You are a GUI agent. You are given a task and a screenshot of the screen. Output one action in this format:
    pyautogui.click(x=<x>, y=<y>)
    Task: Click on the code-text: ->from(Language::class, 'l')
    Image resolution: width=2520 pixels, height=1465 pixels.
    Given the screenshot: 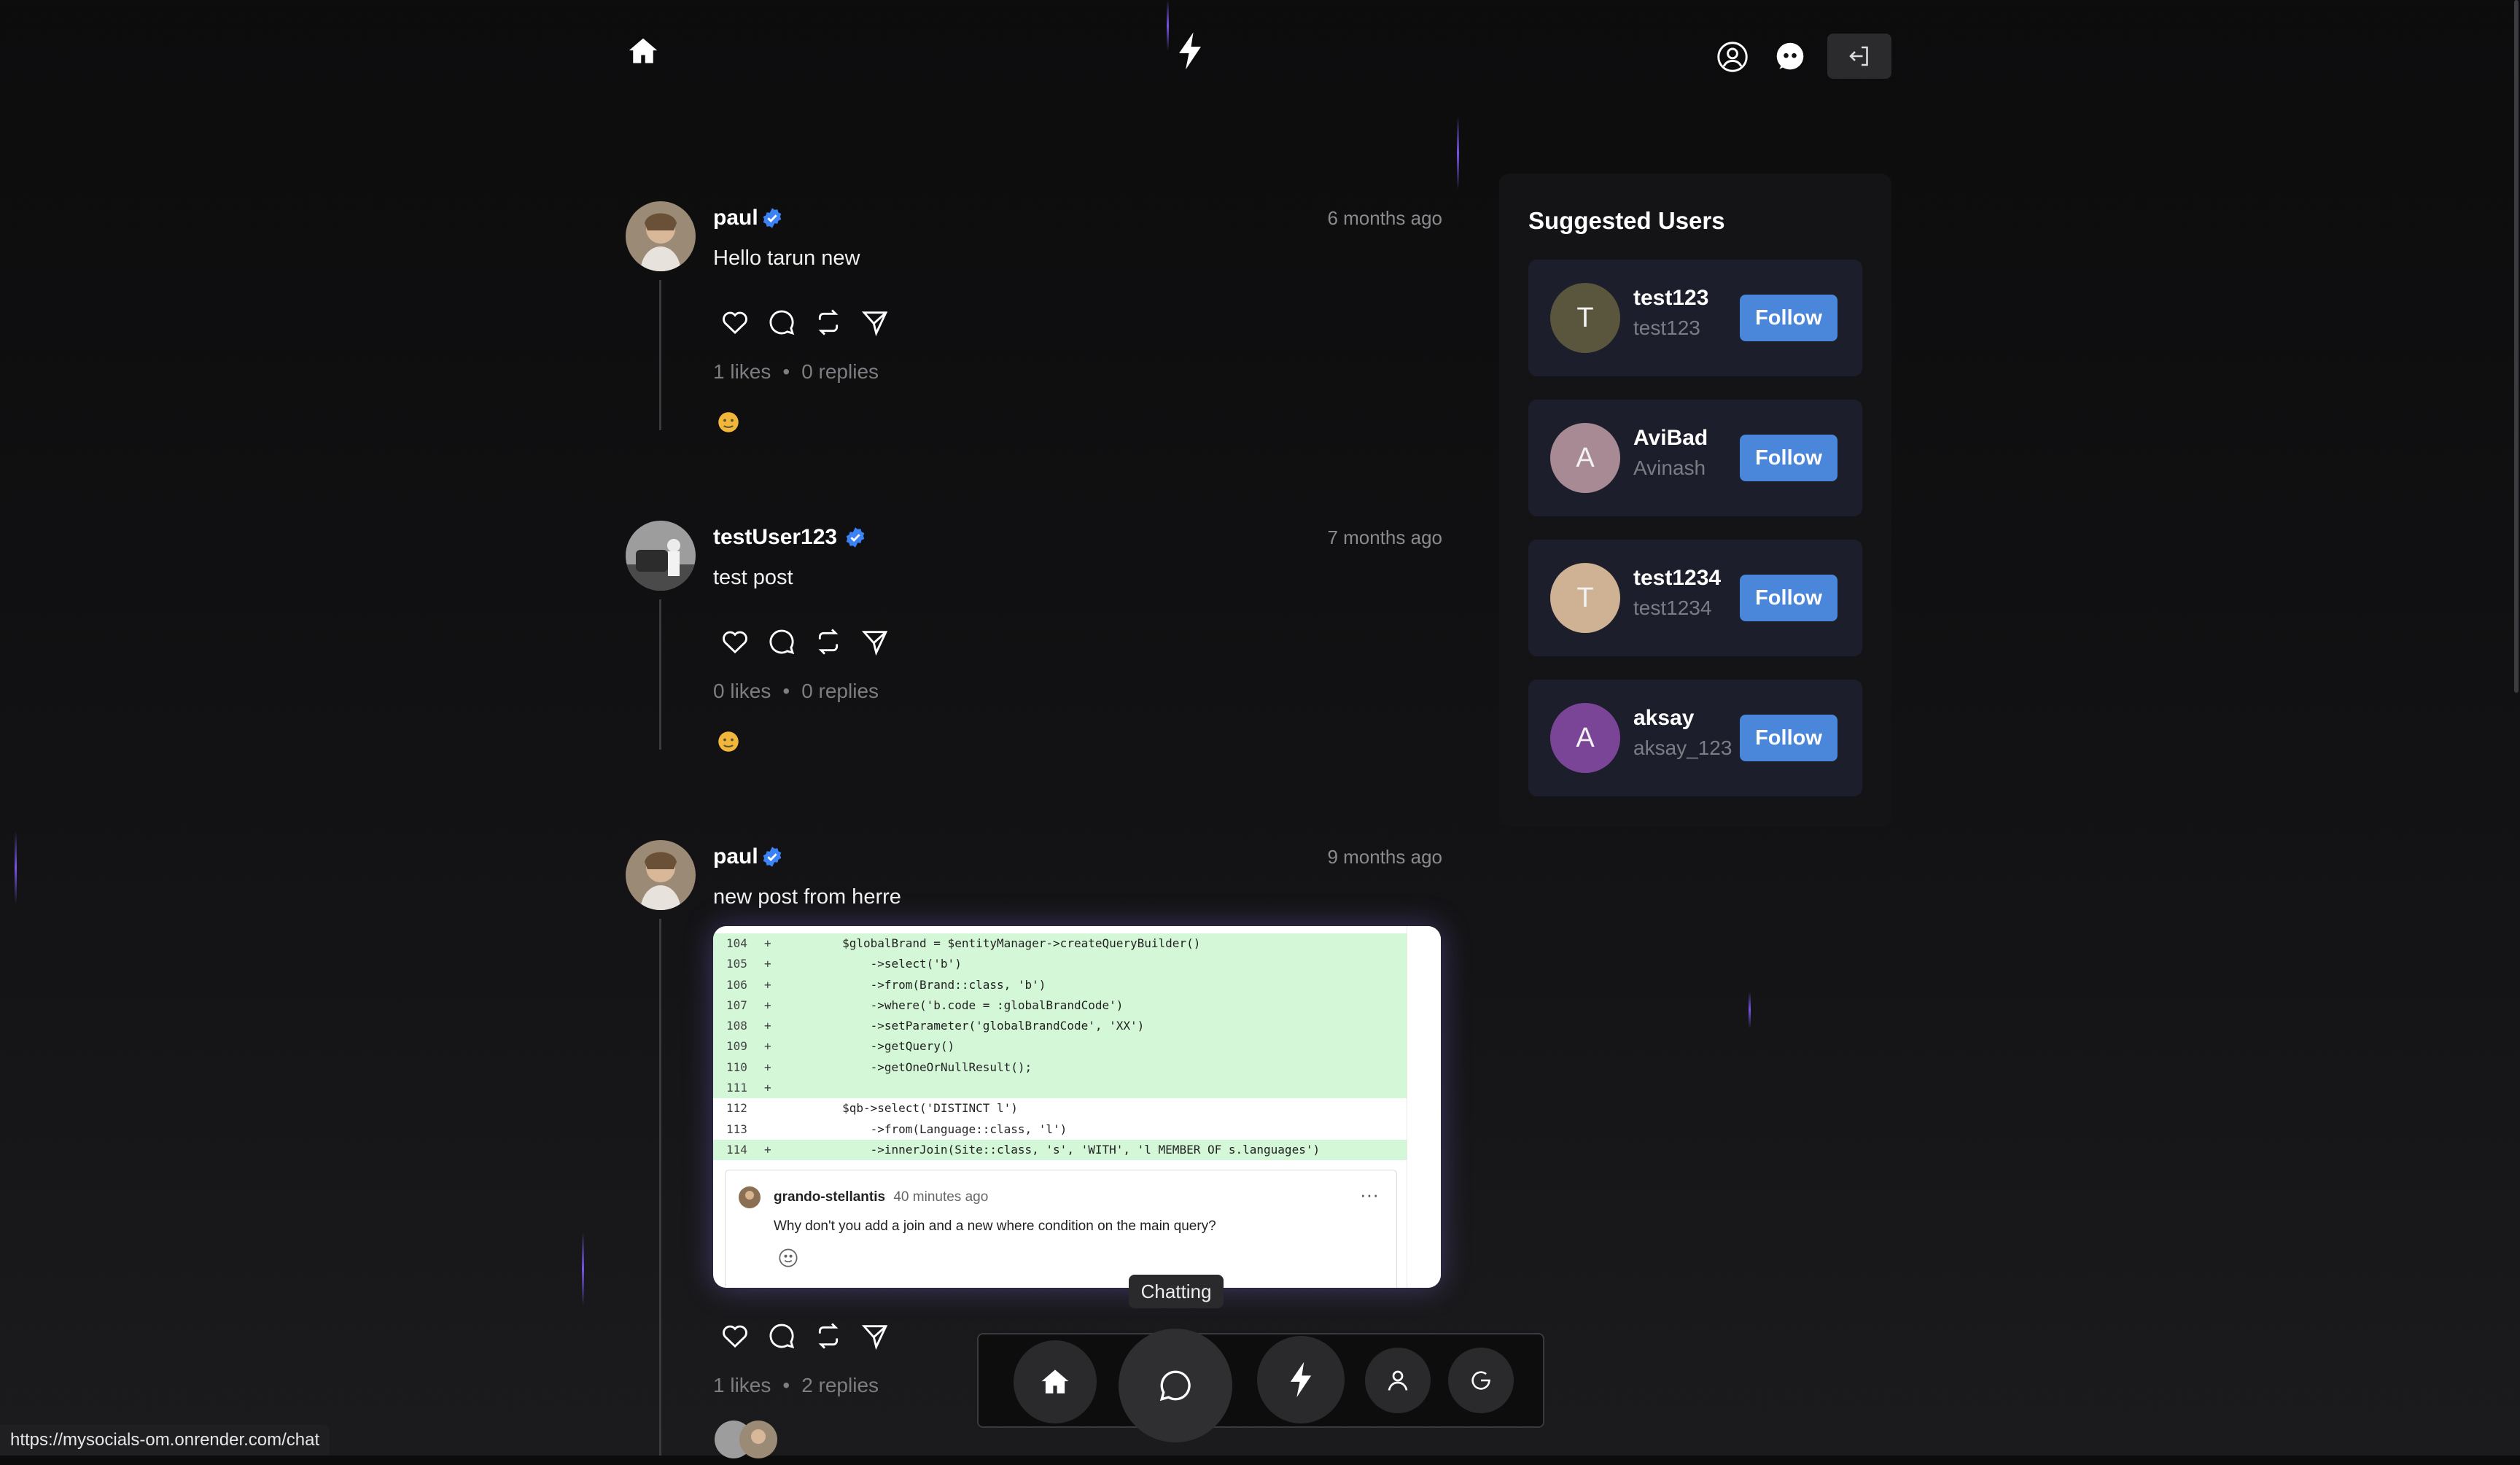 What is the action you would take?
    pyautogui.click(x=927, y=1129)
    